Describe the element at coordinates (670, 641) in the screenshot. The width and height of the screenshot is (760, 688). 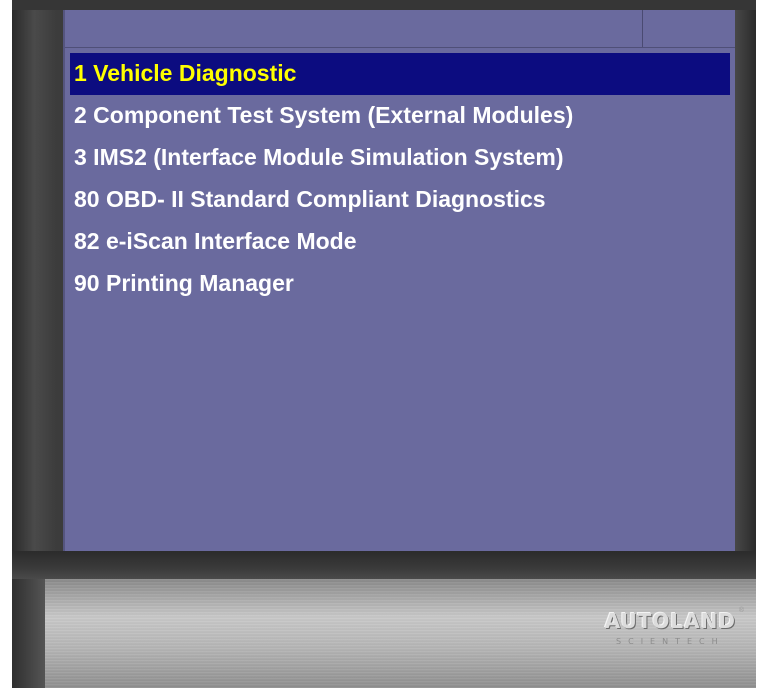
I see `logo-subtext: SCIENTECH` at that location.